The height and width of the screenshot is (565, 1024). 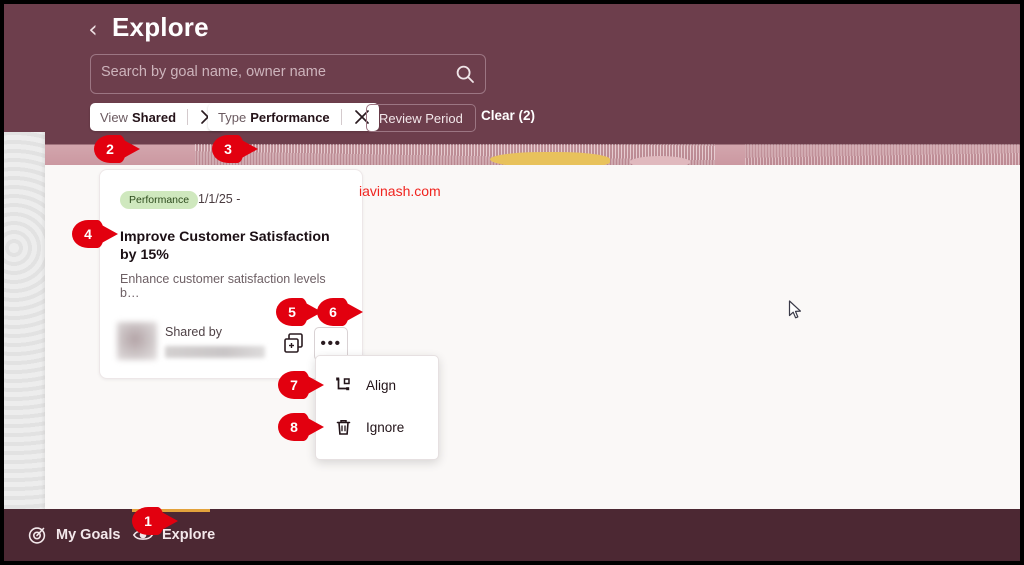 What do you see at coordinates (796, 312) in the screenshot?
I see `mouse-pointer-icon` at bounding box center [796, 312].